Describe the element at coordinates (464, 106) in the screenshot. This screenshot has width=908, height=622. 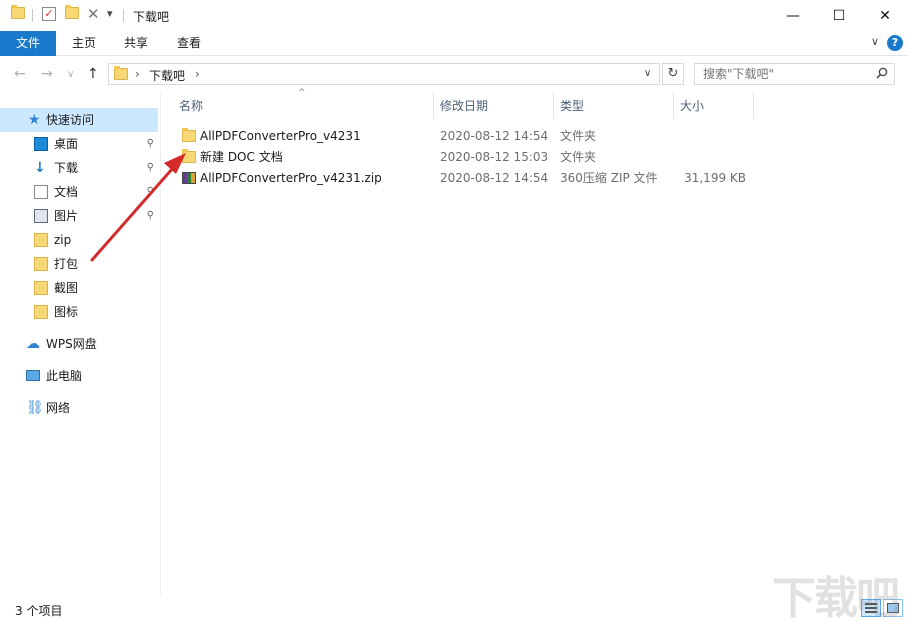
I see `column-header-date: 修改日期` at that location.